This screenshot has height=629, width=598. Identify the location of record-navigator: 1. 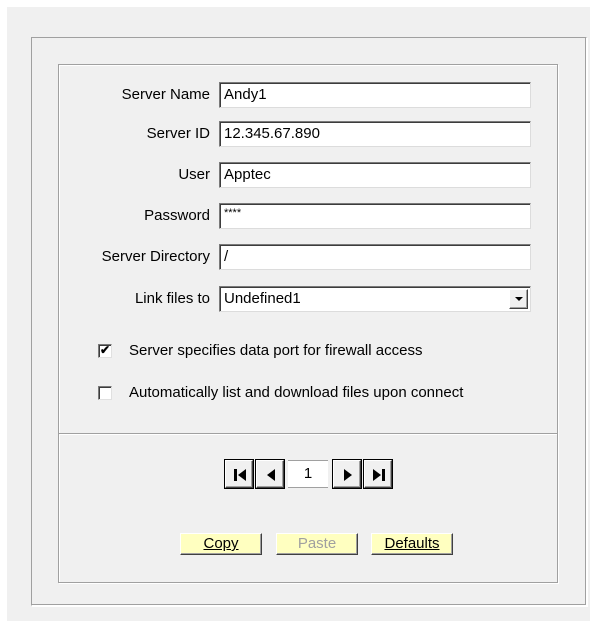
(308, 474).